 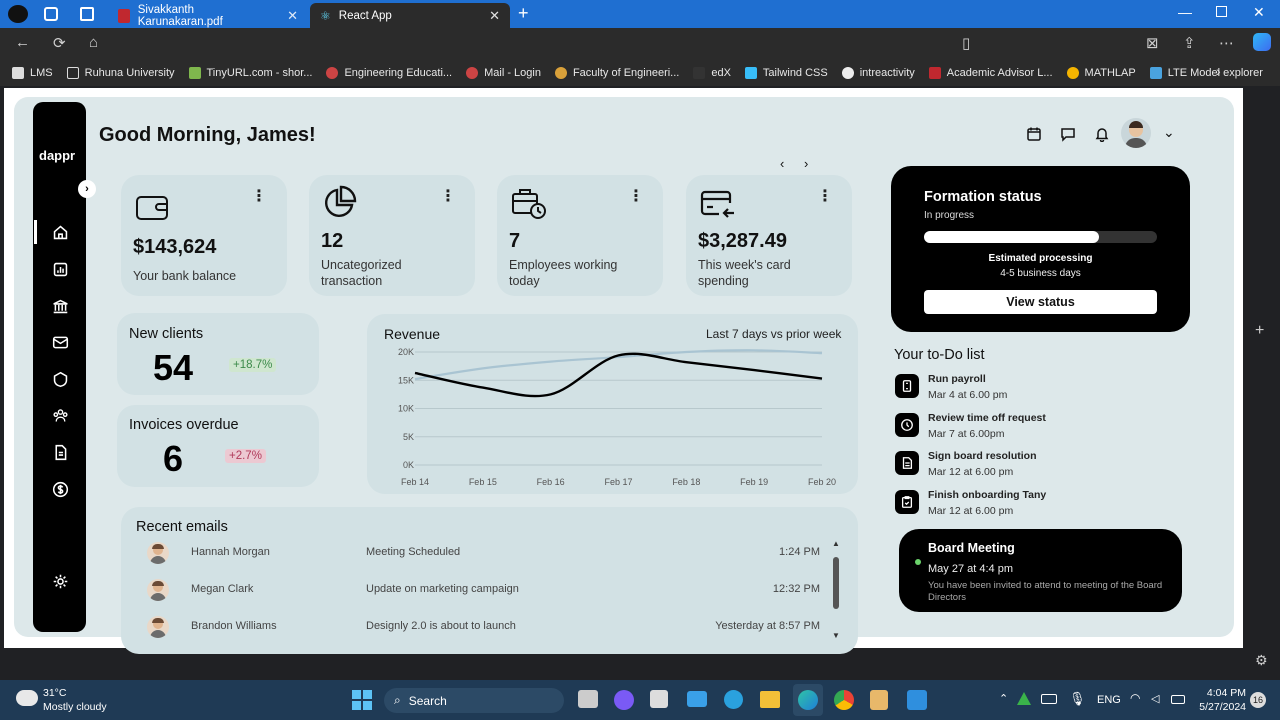 What do you see at coordinates (1221, 693) in the screenshot?
I see `clock-time: 4:04 PM` at bounding box center [1221, 693].